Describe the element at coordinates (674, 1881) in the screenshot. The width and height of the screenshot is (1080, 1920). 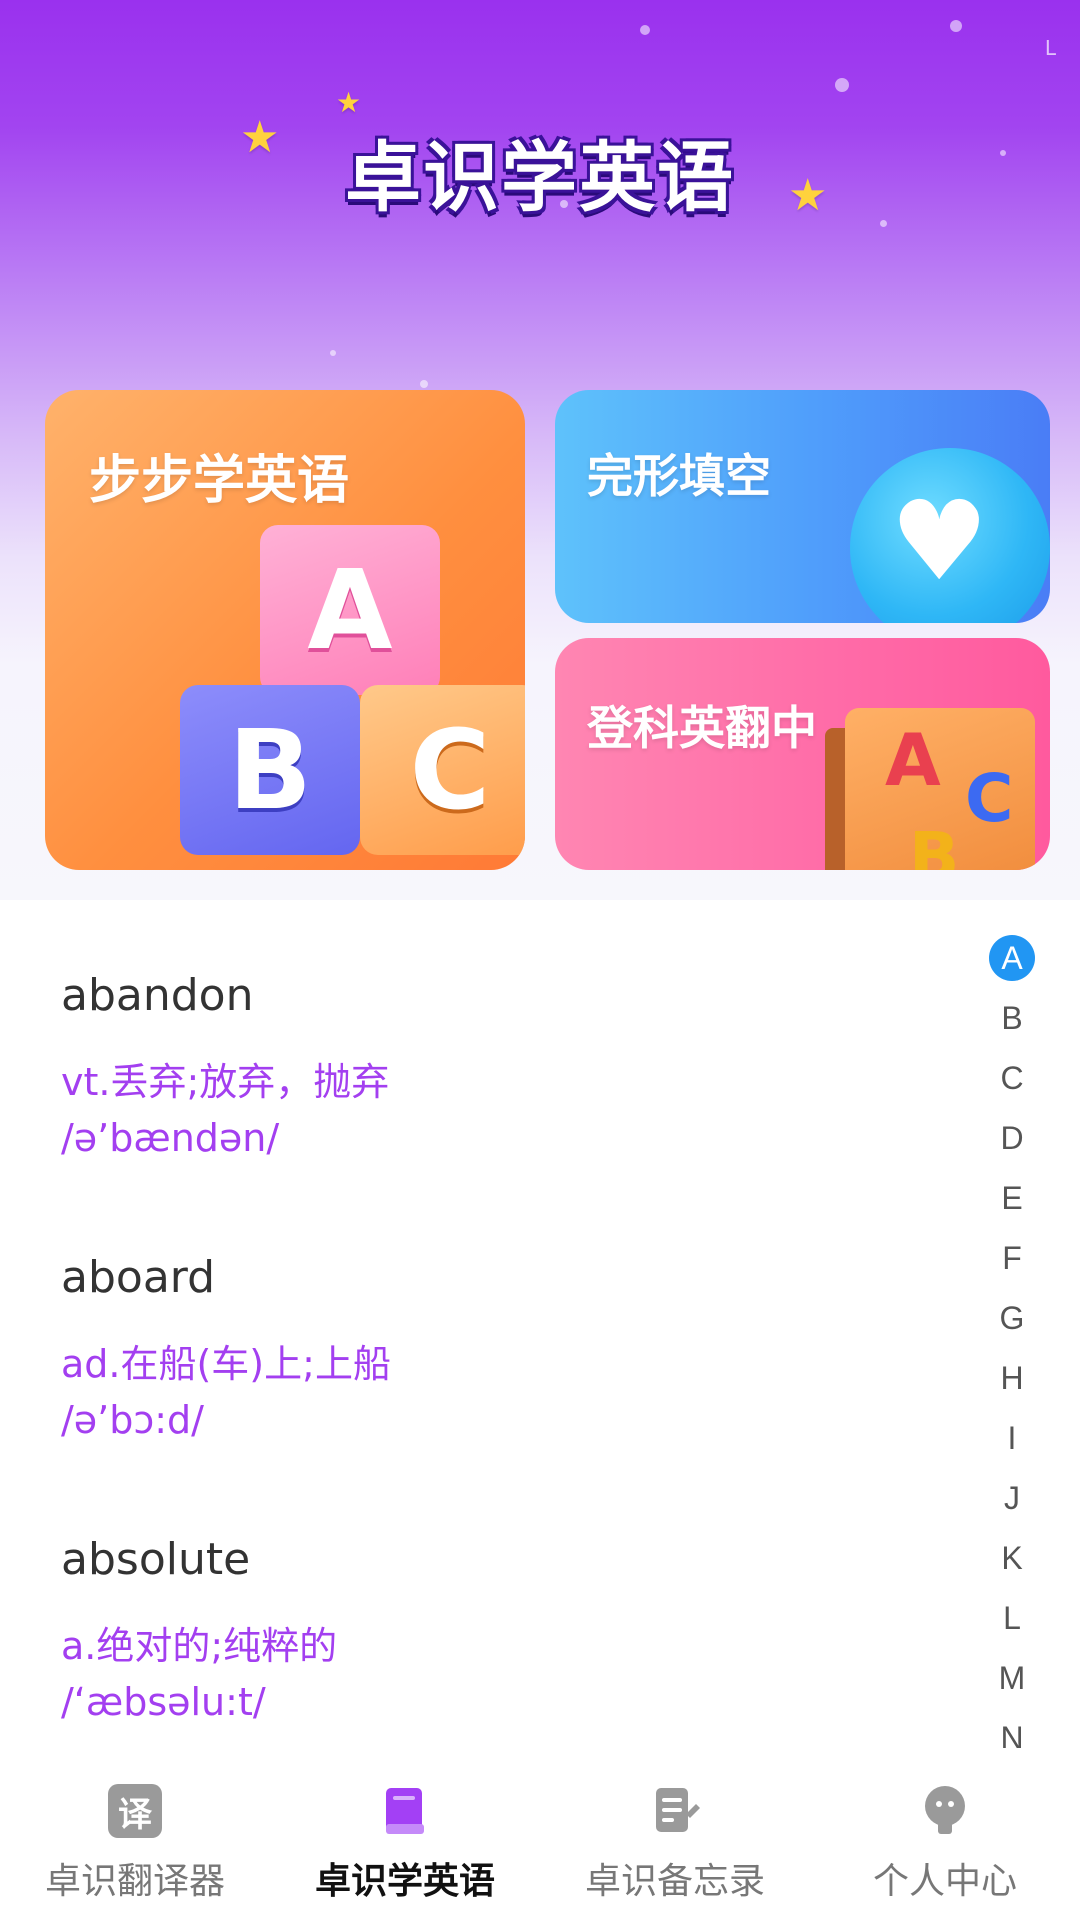
I see `nav-label: 卓识备忘录` at that location.